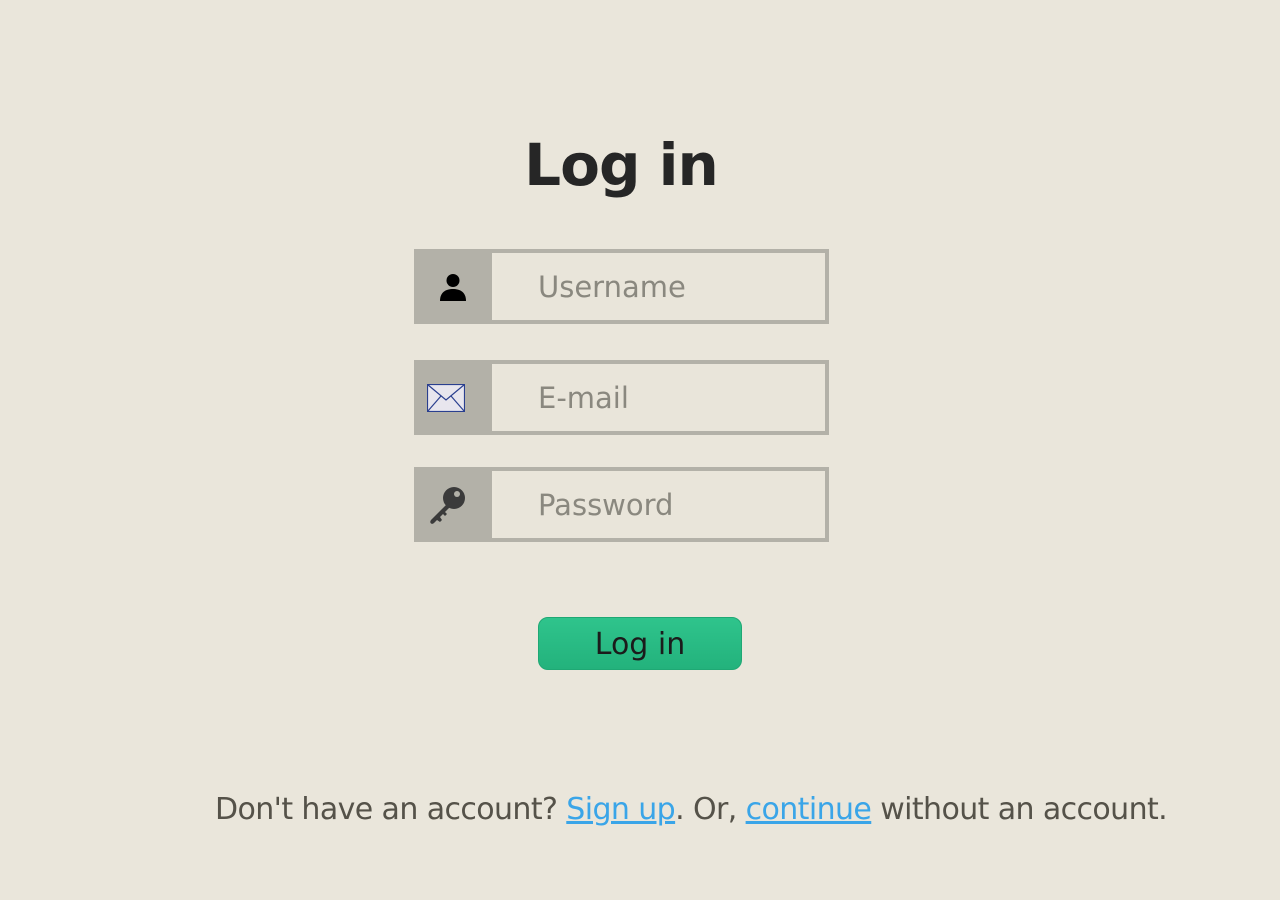  What do you see at coordinates (660, 397) in the screenshot?
I see `email-input` at bounding box center [660, 397].